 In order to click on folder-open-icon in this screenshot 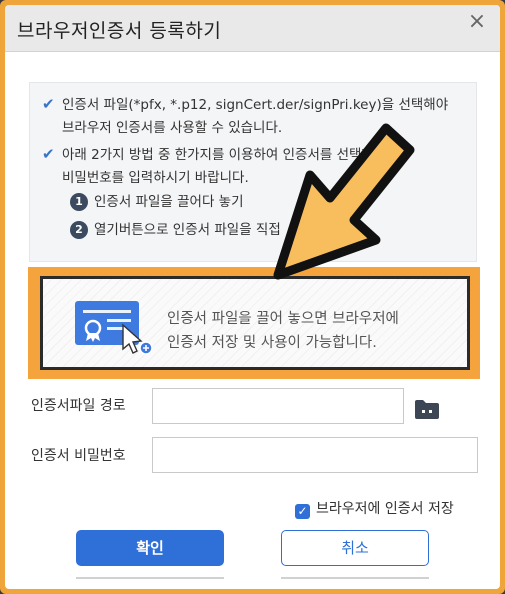, I will do `click(427, 409)`.